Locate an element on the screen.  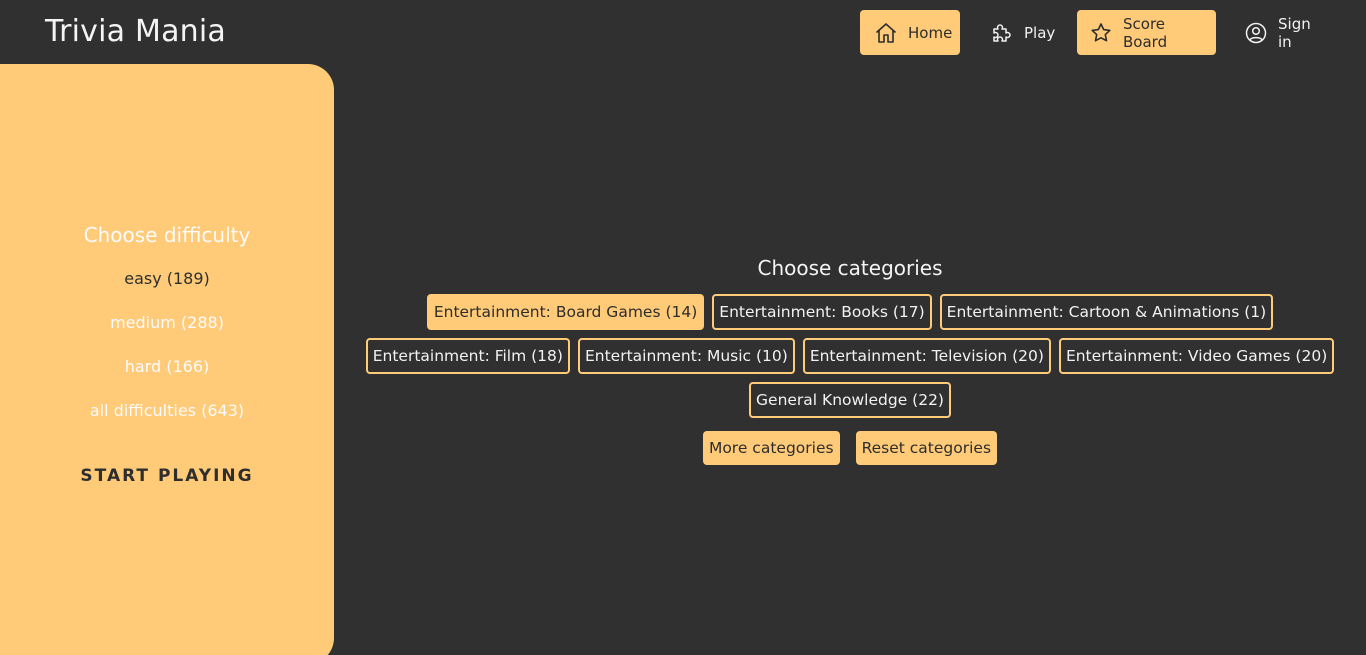
category-chip-board-games: Entertainment: Board Games (14) is located at coordinates (565, 312).